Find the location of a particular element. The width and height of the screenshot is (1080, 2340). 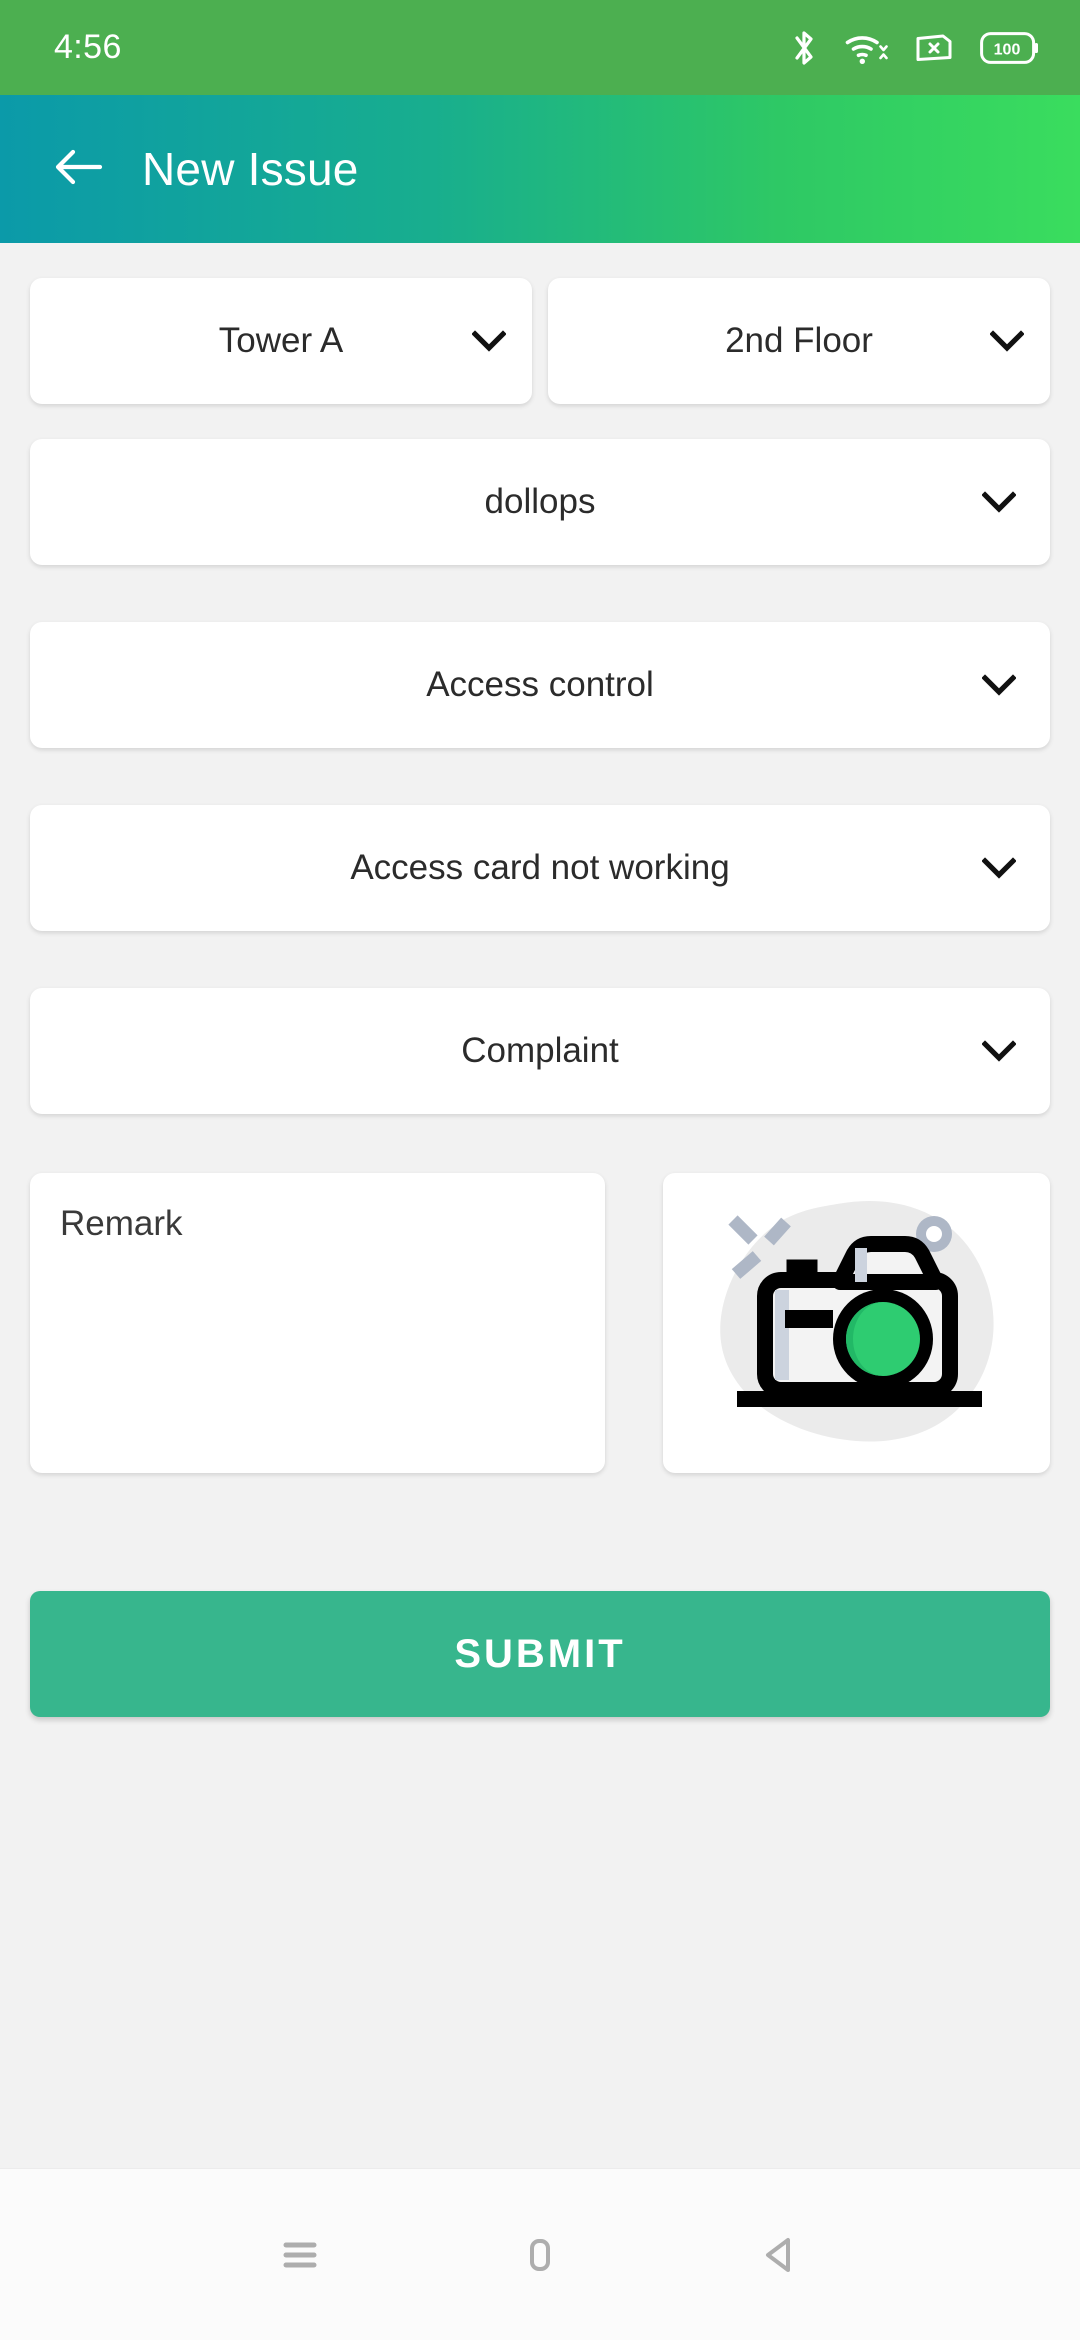

battery-icon: 100 is located at coordinates (1009, 47).